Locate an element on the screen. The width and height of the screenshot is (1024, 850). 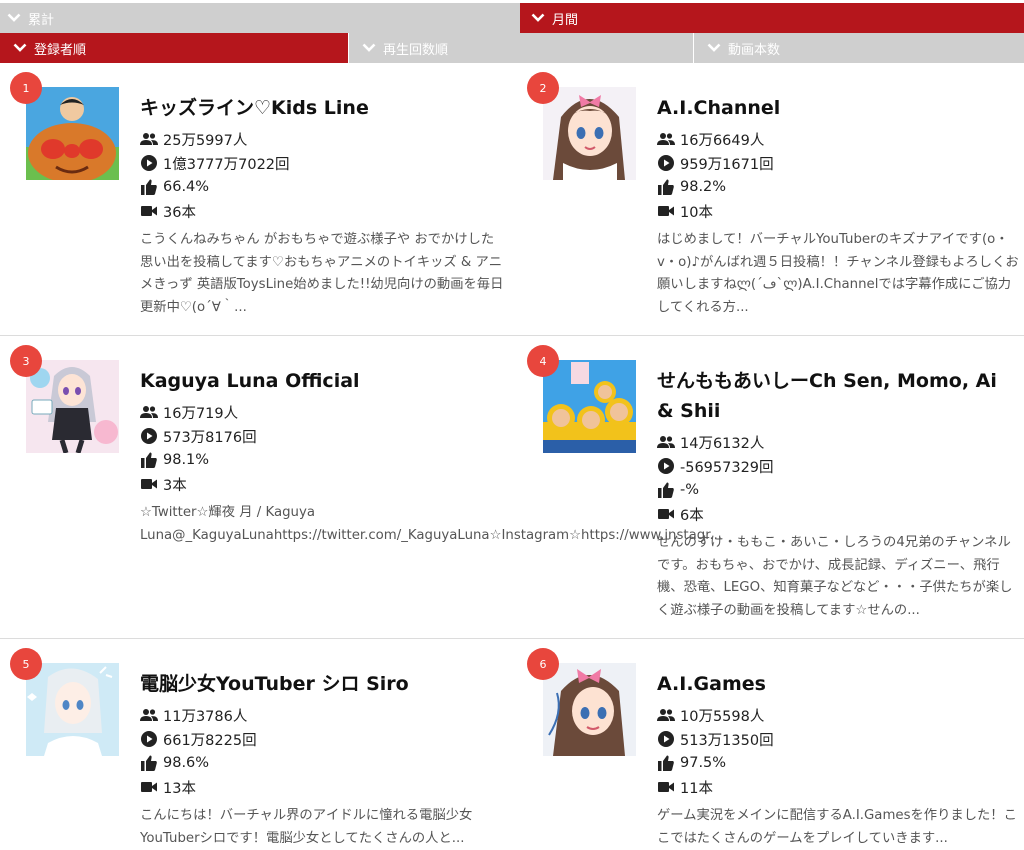
channel-title: せんももあいしーCh Sen, Momo, Ai & Shii is located at coordinates (837, 396).